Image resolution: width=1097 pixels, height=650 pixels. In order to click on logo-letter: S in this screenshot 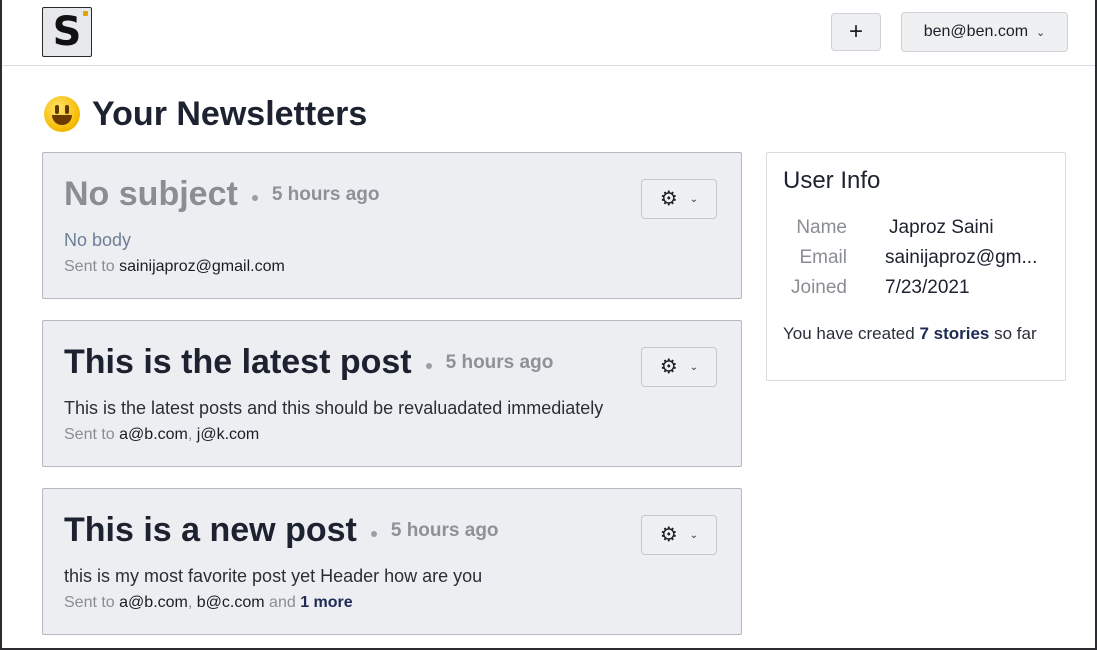, I will do `click(67, 32)`.